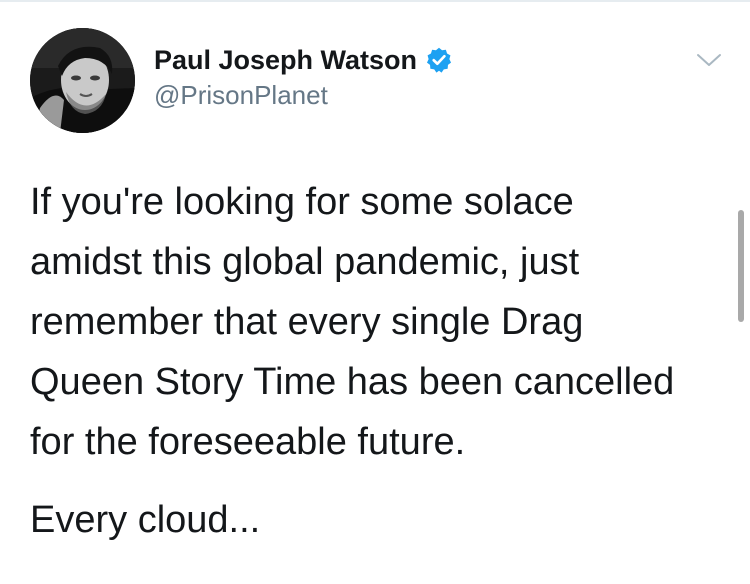 This screenshot has width=750, height=584. What do you see at coordinates (241, 95) in the screenshot?
I see `handle: @PrisonPlanet` at bounding box center [241, 95].